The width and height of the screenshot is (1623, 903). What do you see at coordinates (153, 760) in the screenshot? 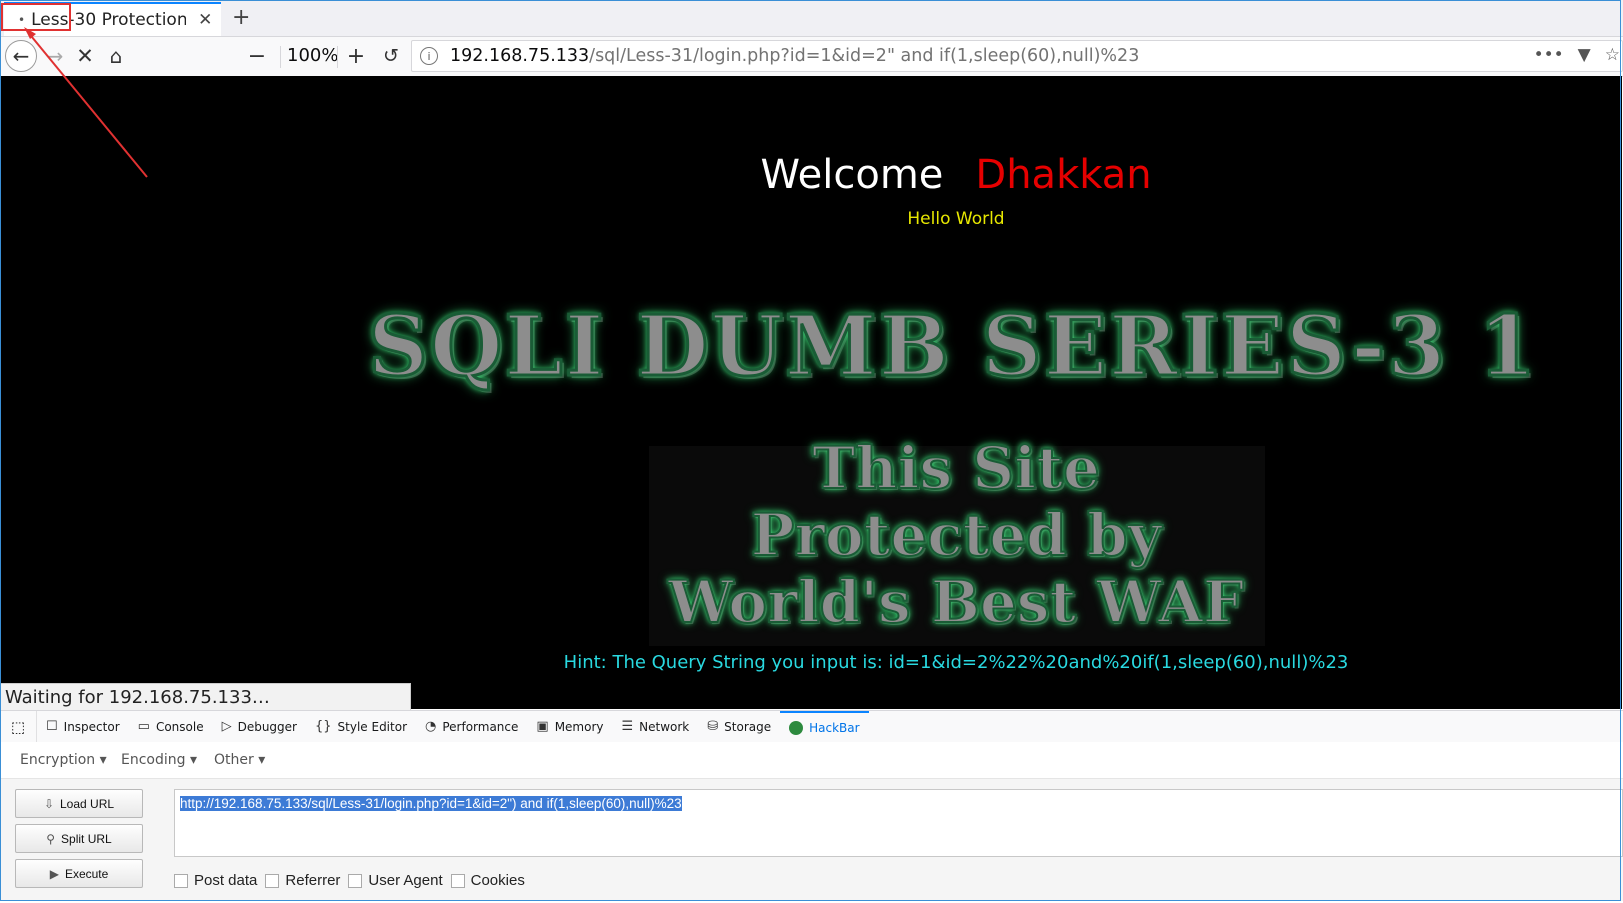
I see `menu-label: Encoding` at bounding box center [153, 760].